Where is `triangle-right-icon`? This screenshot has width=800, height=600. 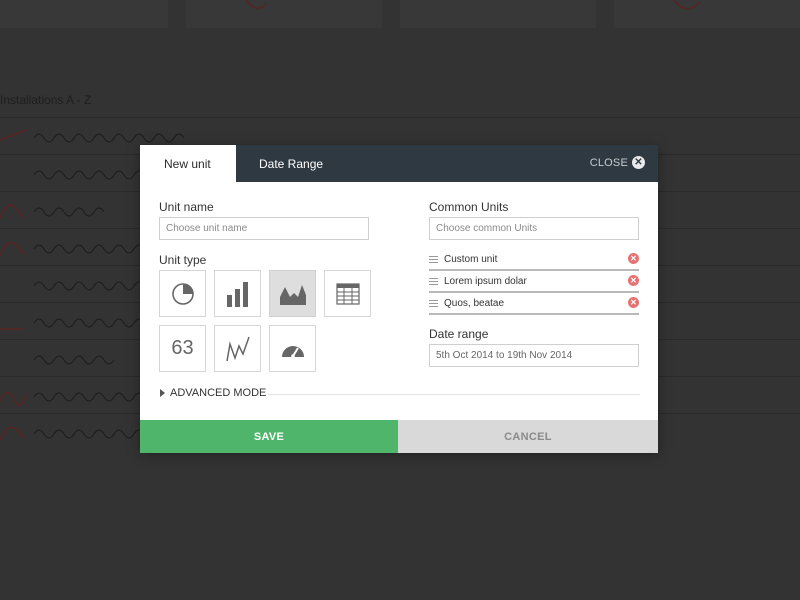
triangle-right-icon is located at coordinates (162, 393).